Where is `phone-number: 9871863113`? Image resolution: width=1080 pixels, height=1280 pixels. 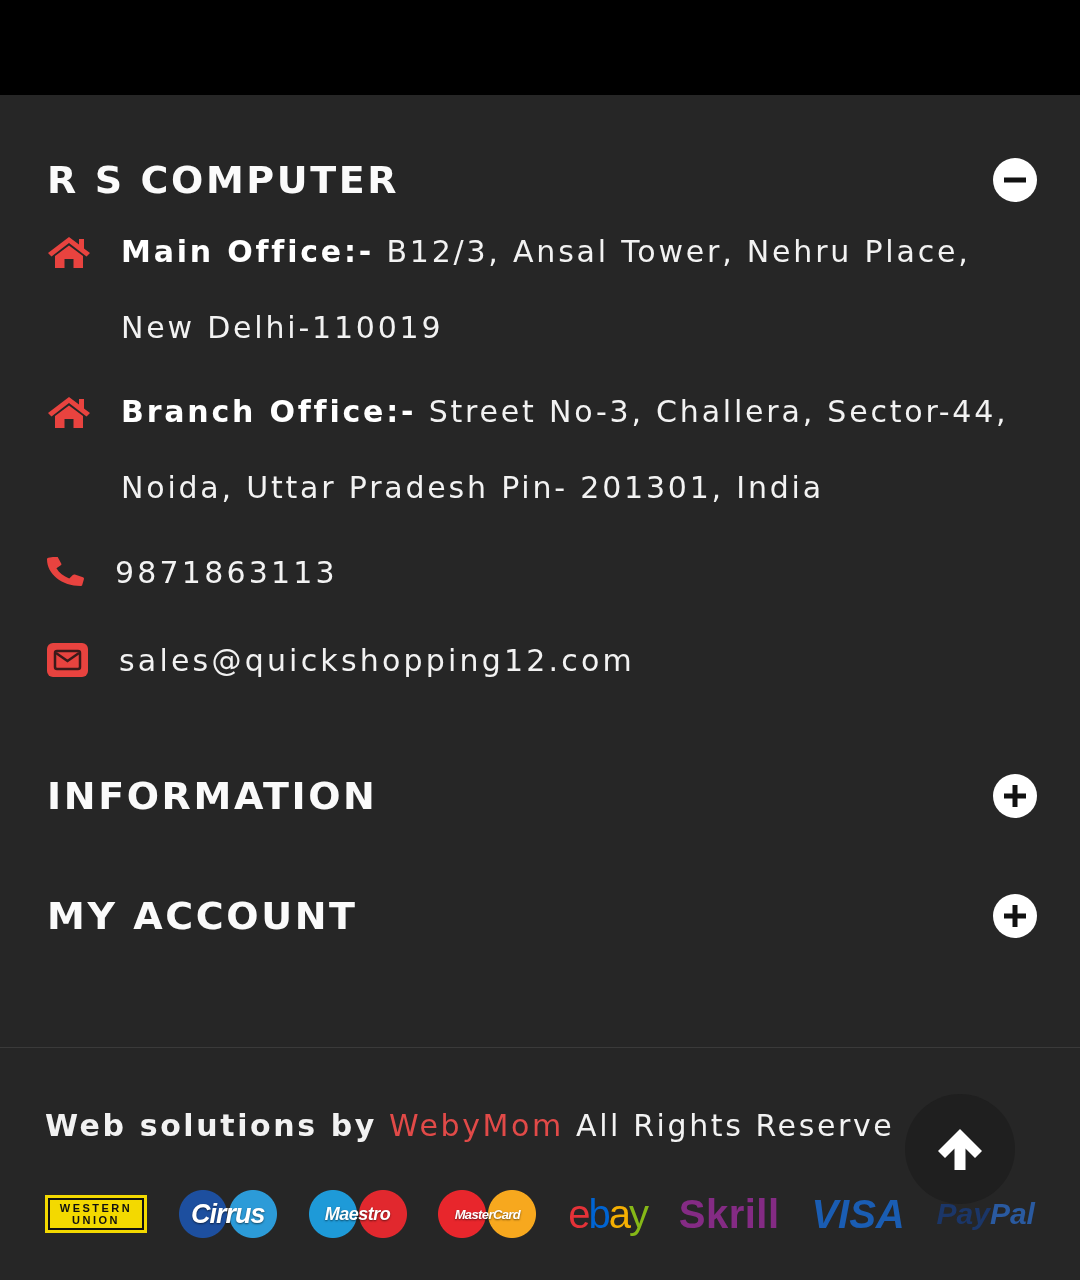
phone-number: 9871863113 is located at coordinates (226, 572).